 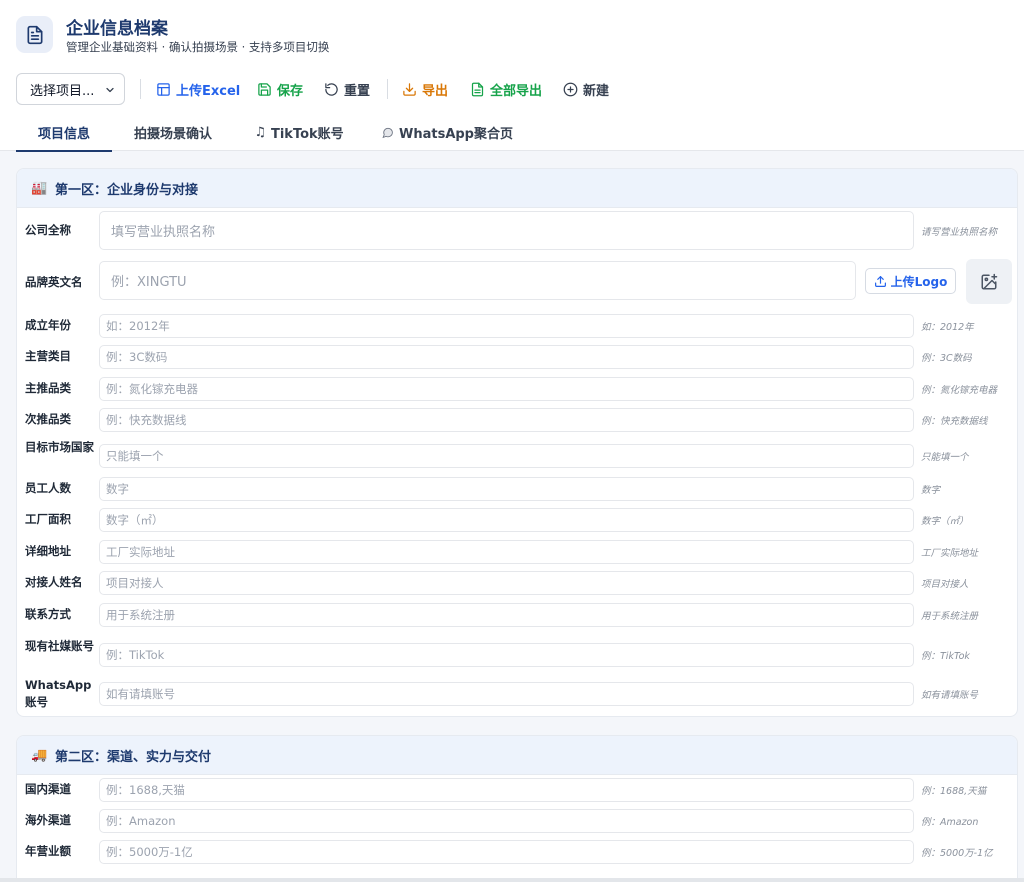 I want to click on field-input: 只能填一个, so click(x=506, y=455).